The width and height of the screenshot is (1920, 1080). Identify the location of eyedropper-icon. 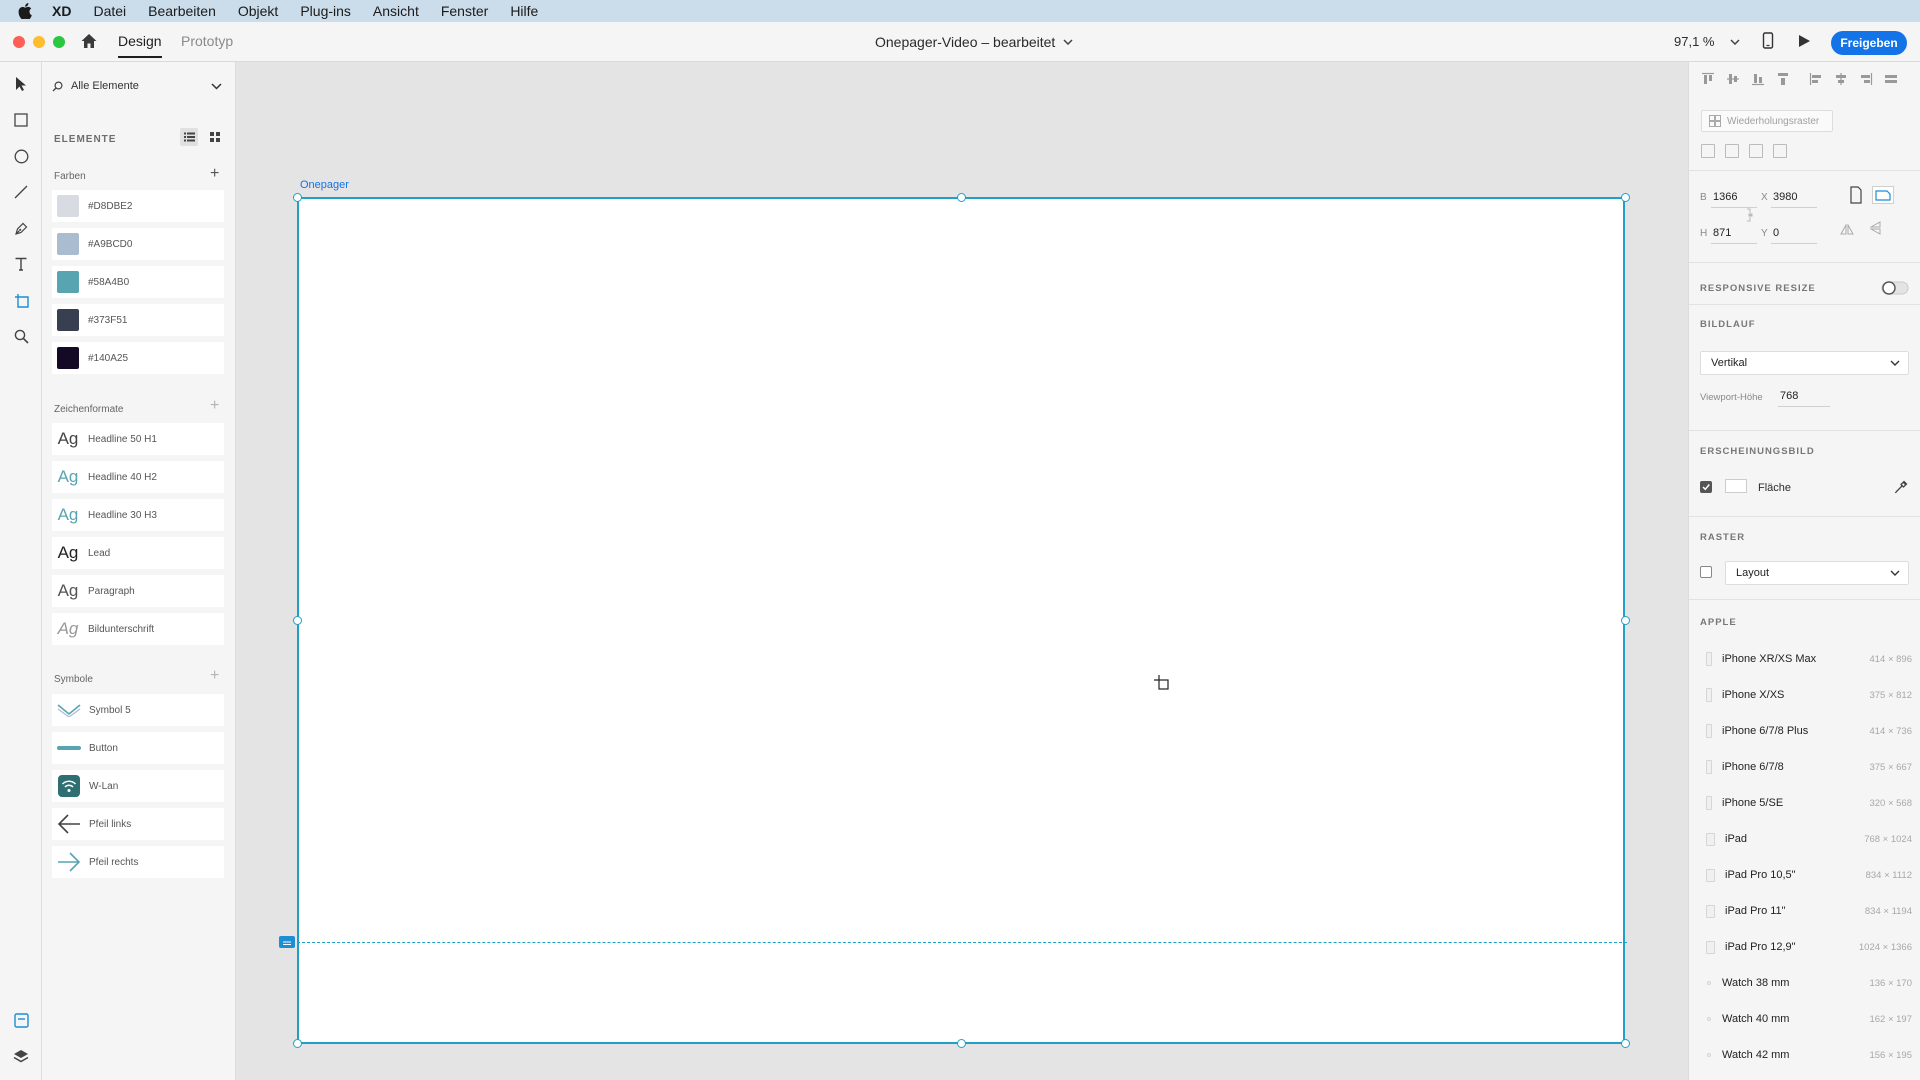
(1901, 489).